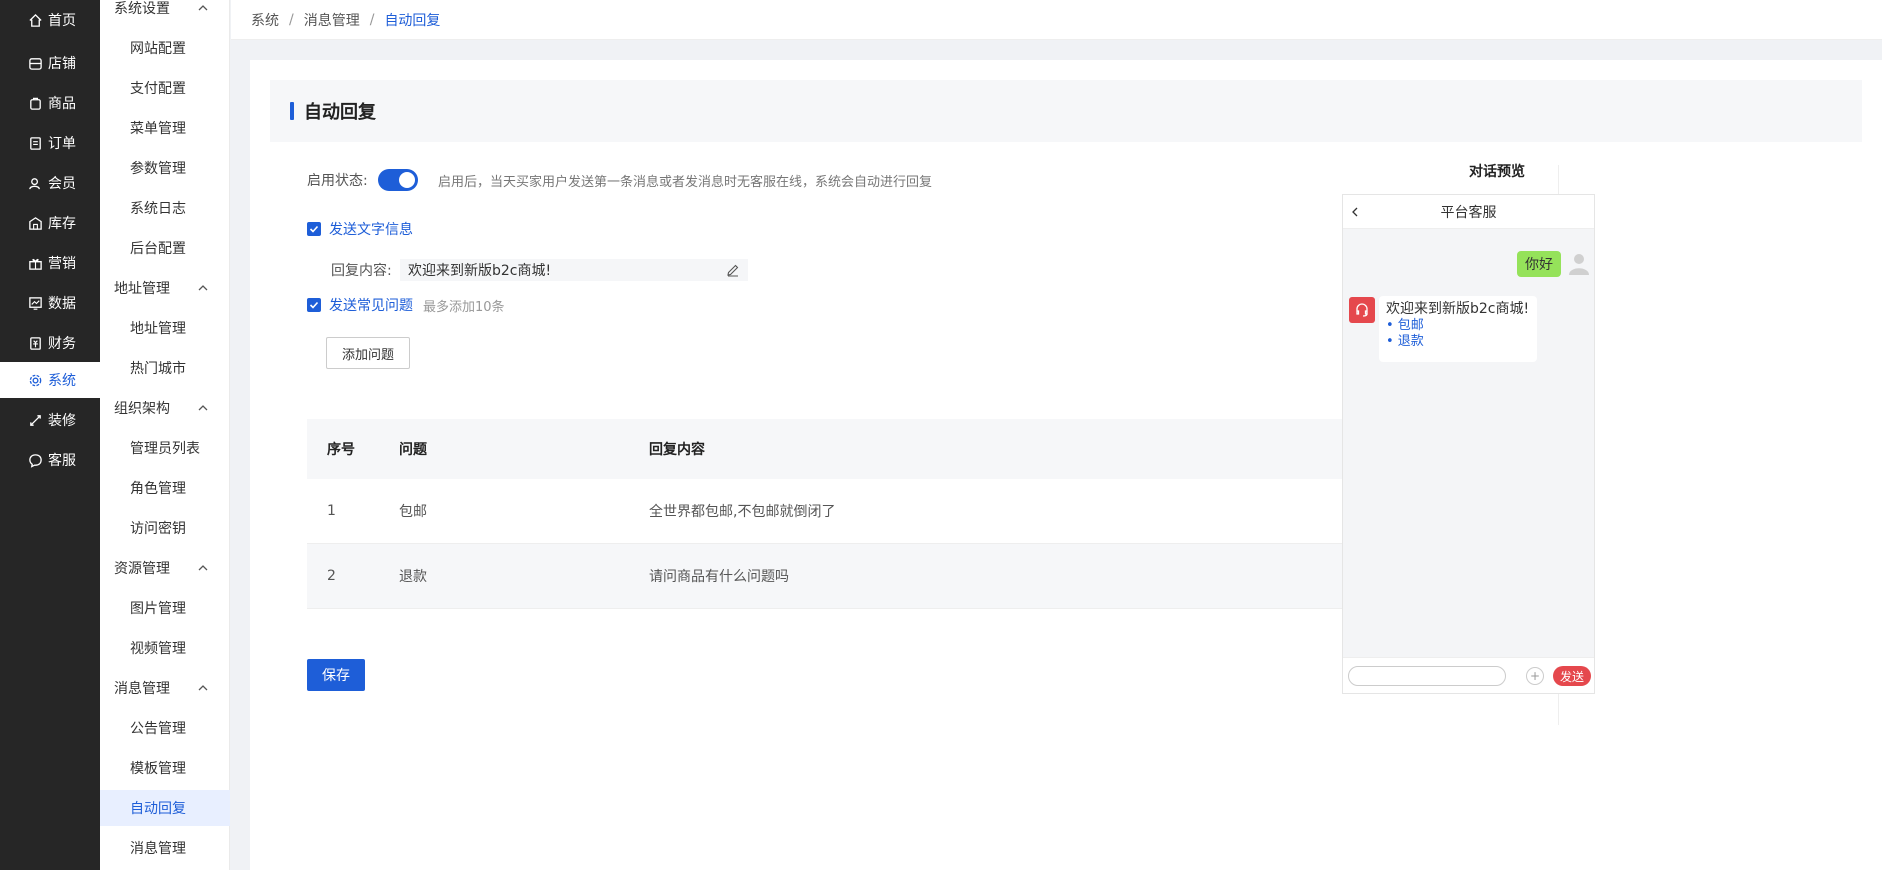 The width and height of the screenshot is (1882, 870). I want to click on nav-item-finance: 财务, so click(50, 343).